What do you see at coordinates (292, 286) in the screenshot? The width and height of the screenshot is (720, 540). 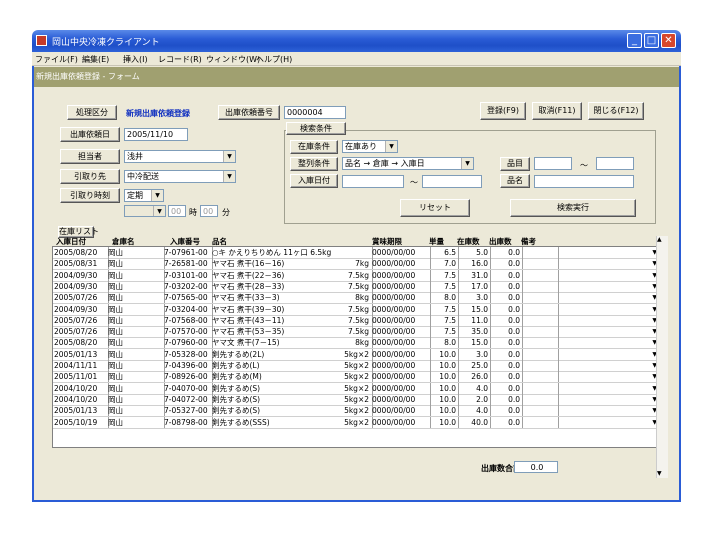 I see `cell-item-name: ヤマ石 煮干(28－33) 7.5kg` at bounding box center [292, 286].